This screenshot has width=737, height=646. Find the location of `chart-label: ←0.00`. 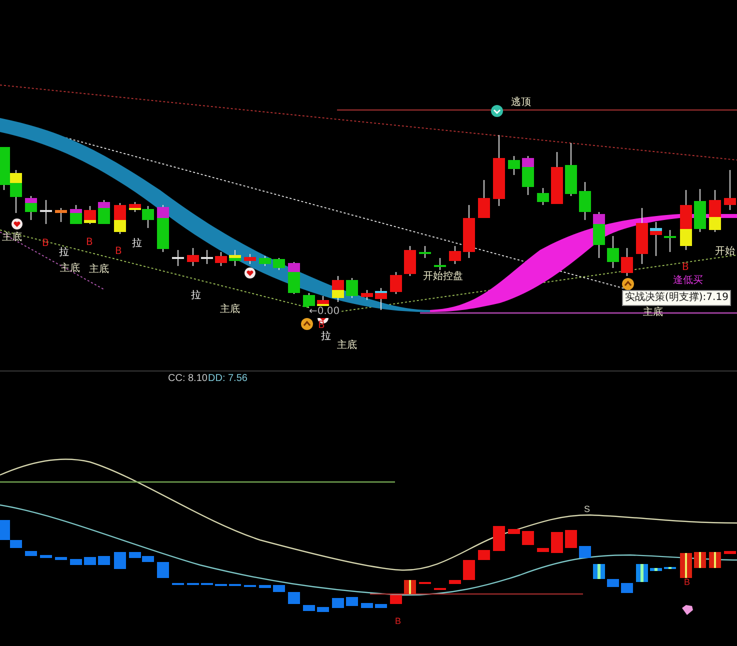

chart-label: ←0.00 is located at coordinates (324, 312).